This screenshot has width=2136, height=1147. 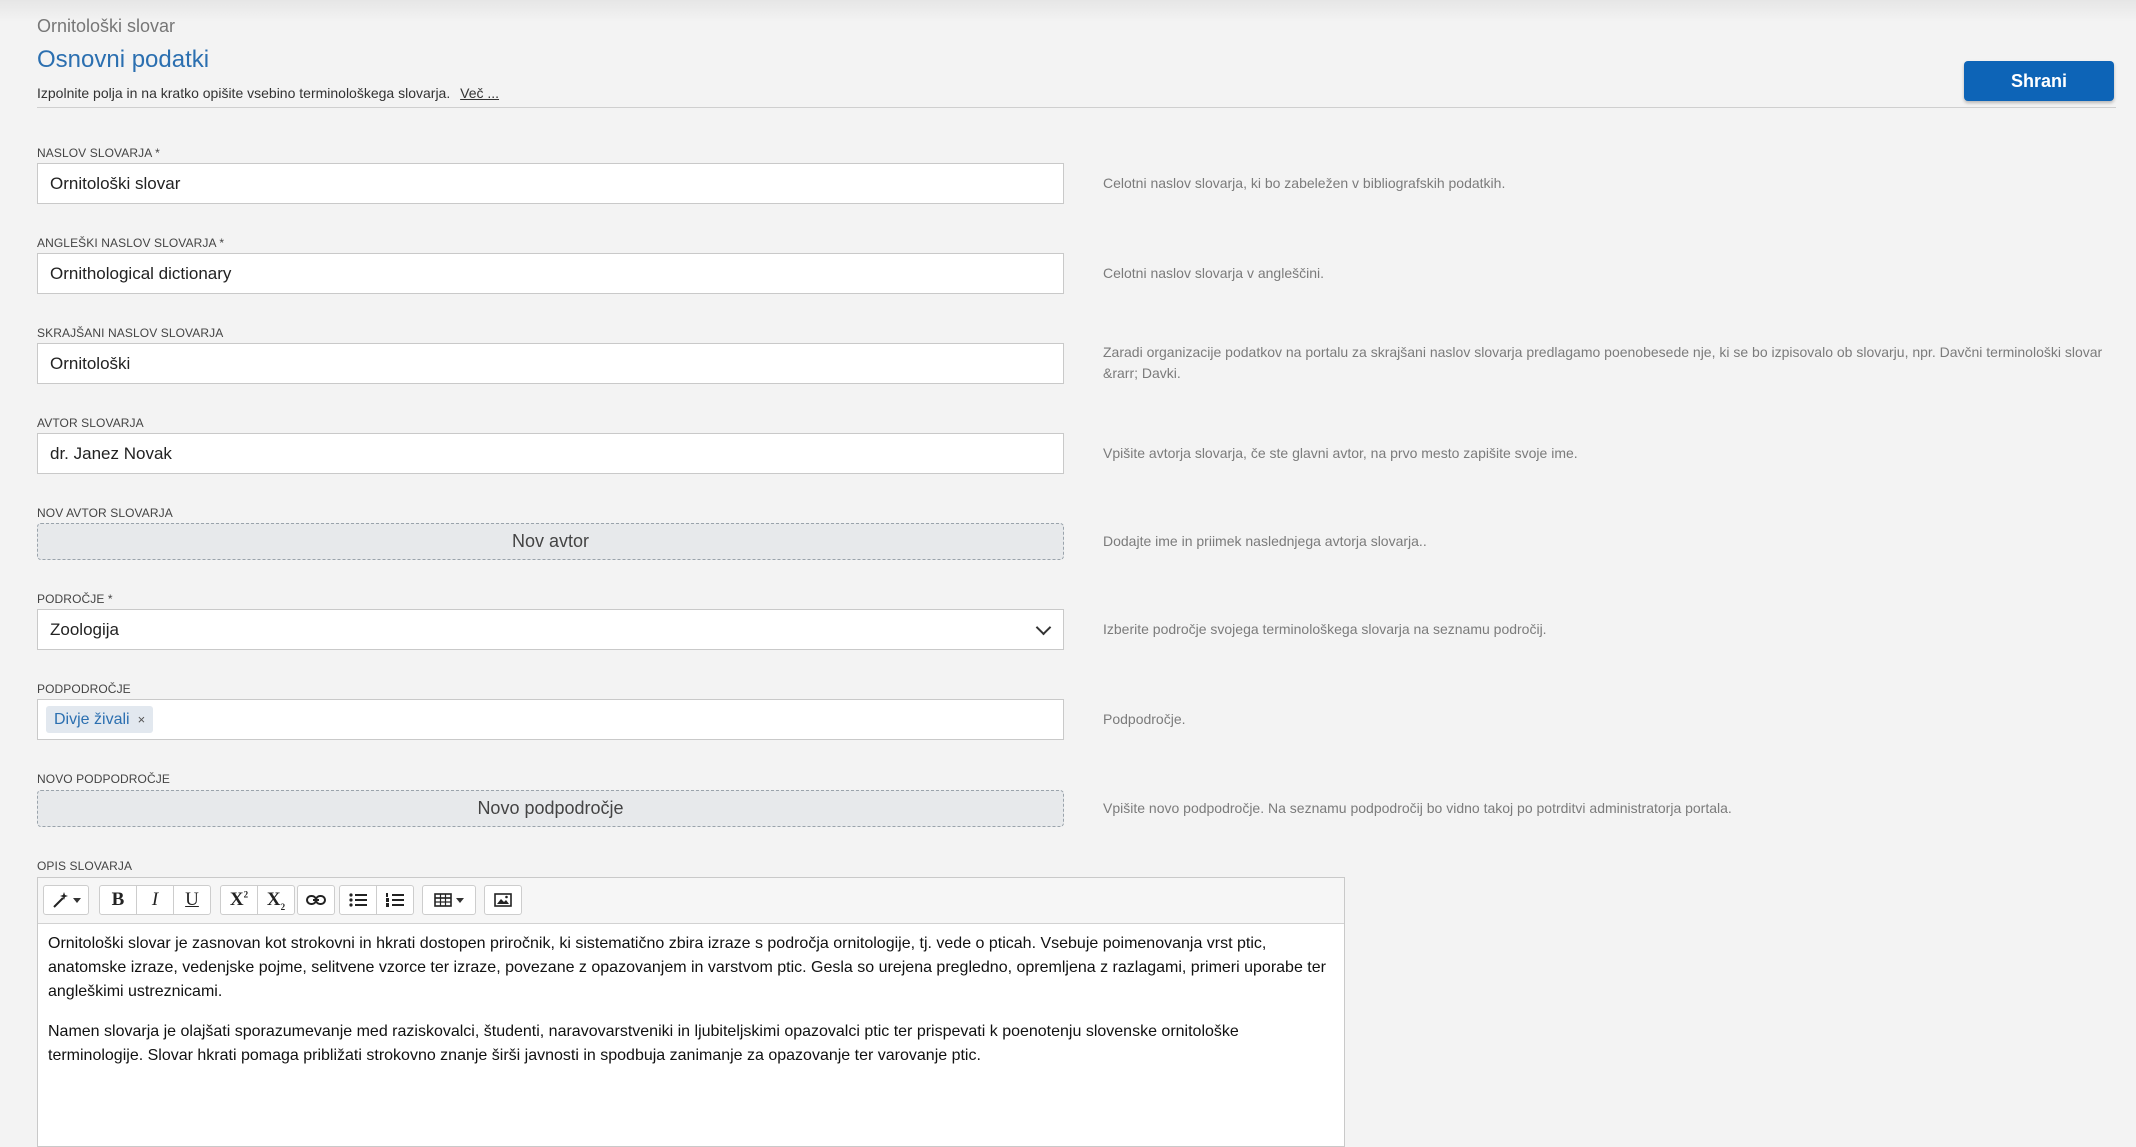 I want to click on domain-select: Zoologija, so click(x=550, y=629).